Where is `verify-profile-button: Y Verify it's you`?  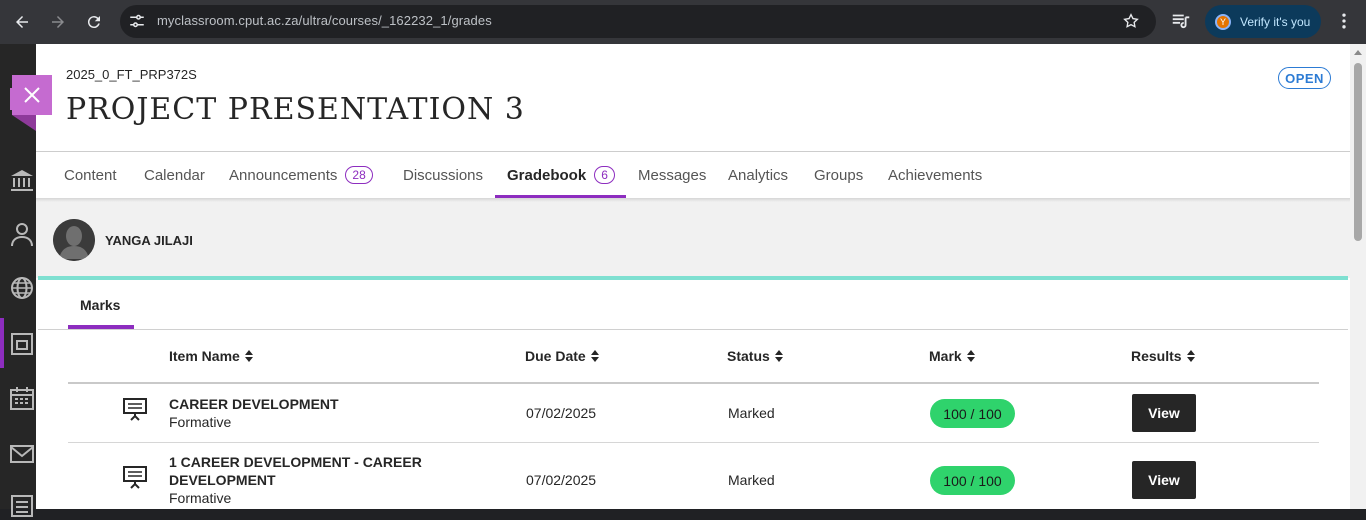
verify-profile-button: Y Verify it's you is located at coordinates (1263, 21).